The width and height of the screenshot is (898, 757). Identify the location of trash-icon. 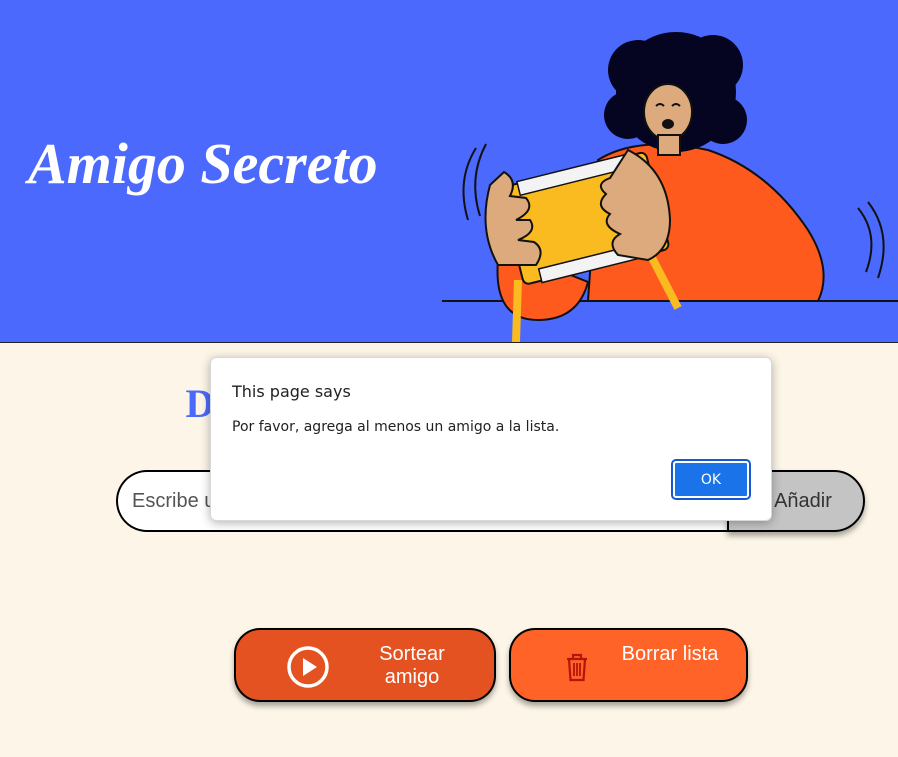
(577, 667).